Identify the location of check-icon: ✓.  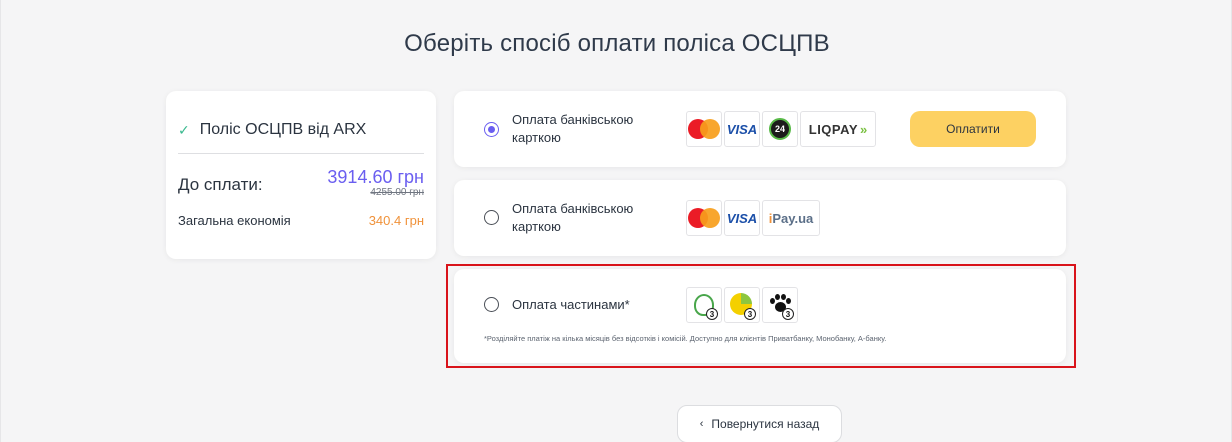
(184, 129).